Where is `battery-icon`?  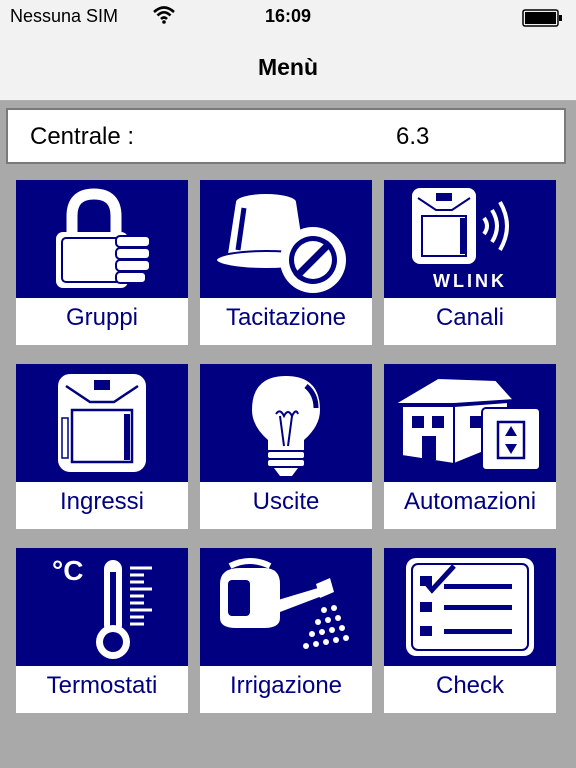 battery-icon is located at coordinates (542, 18).